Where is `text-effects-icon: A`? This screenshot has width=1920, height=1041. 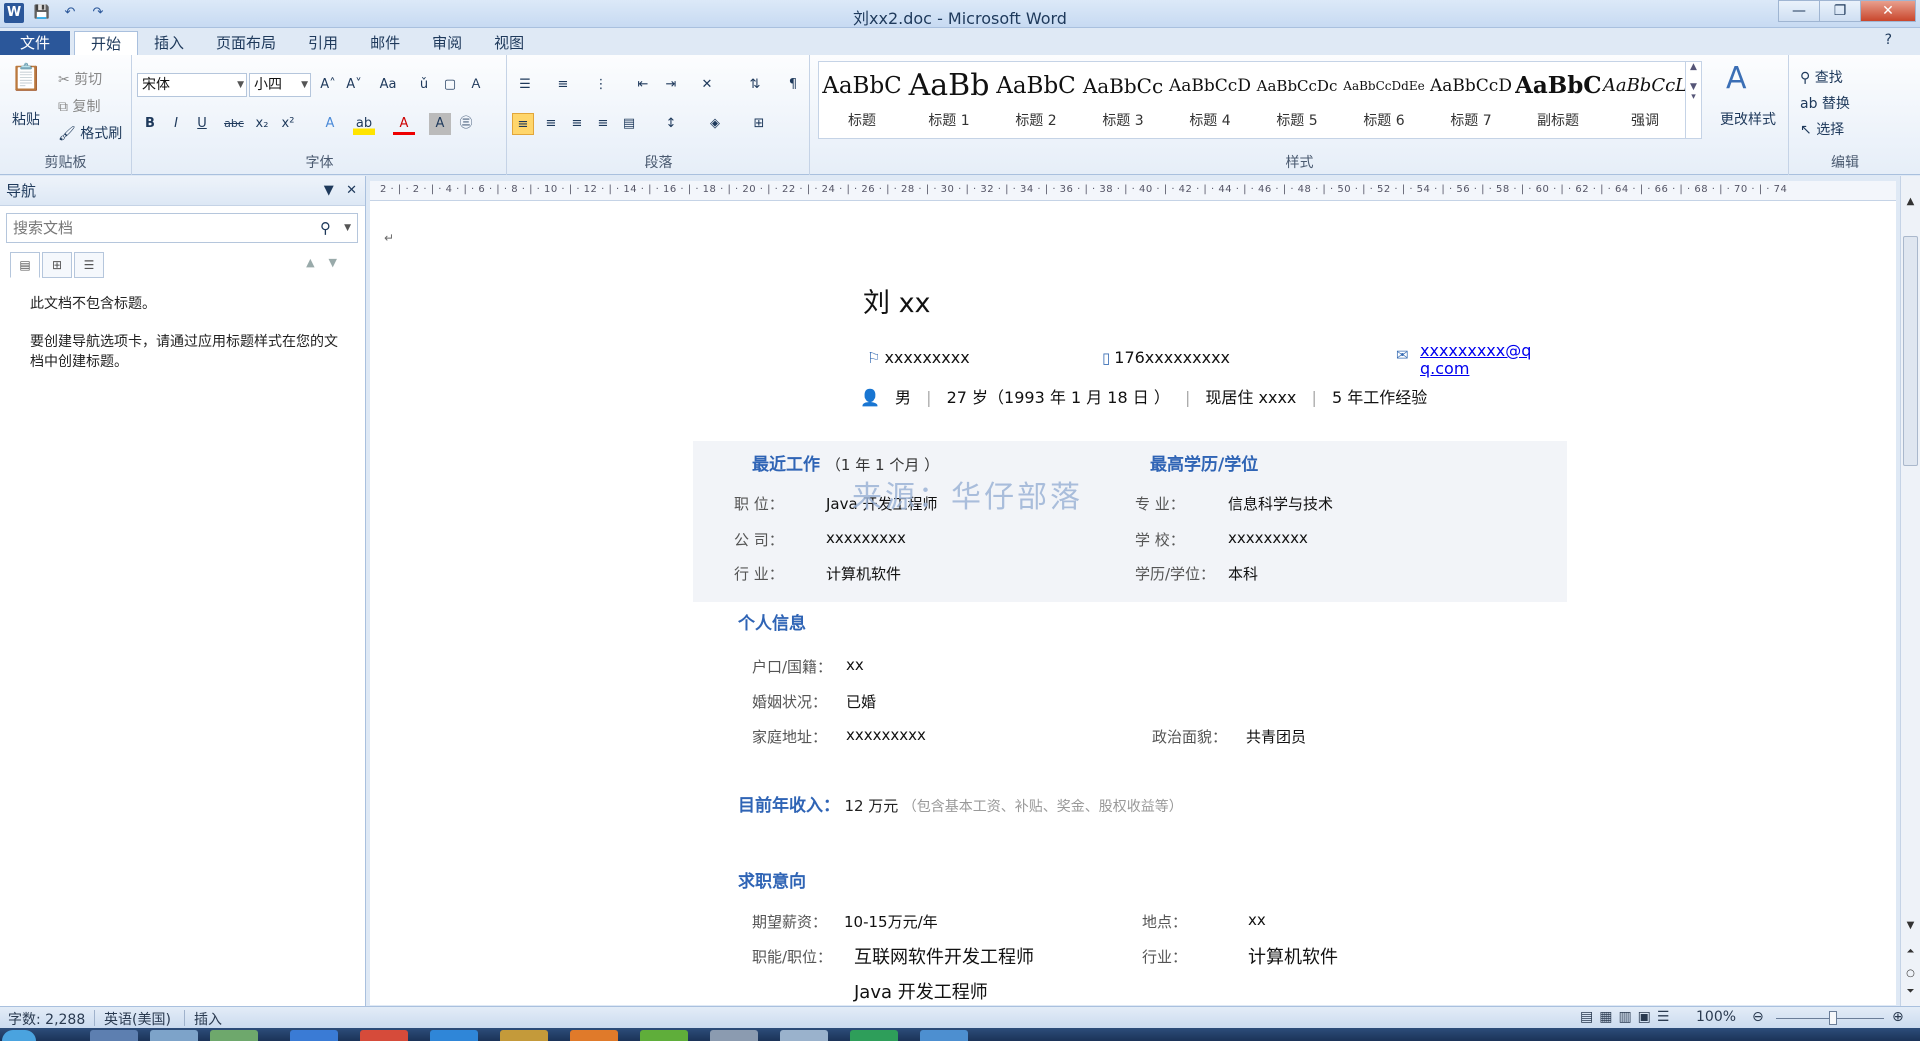
text-effects-icon: A is located at coordinates (330, 124).